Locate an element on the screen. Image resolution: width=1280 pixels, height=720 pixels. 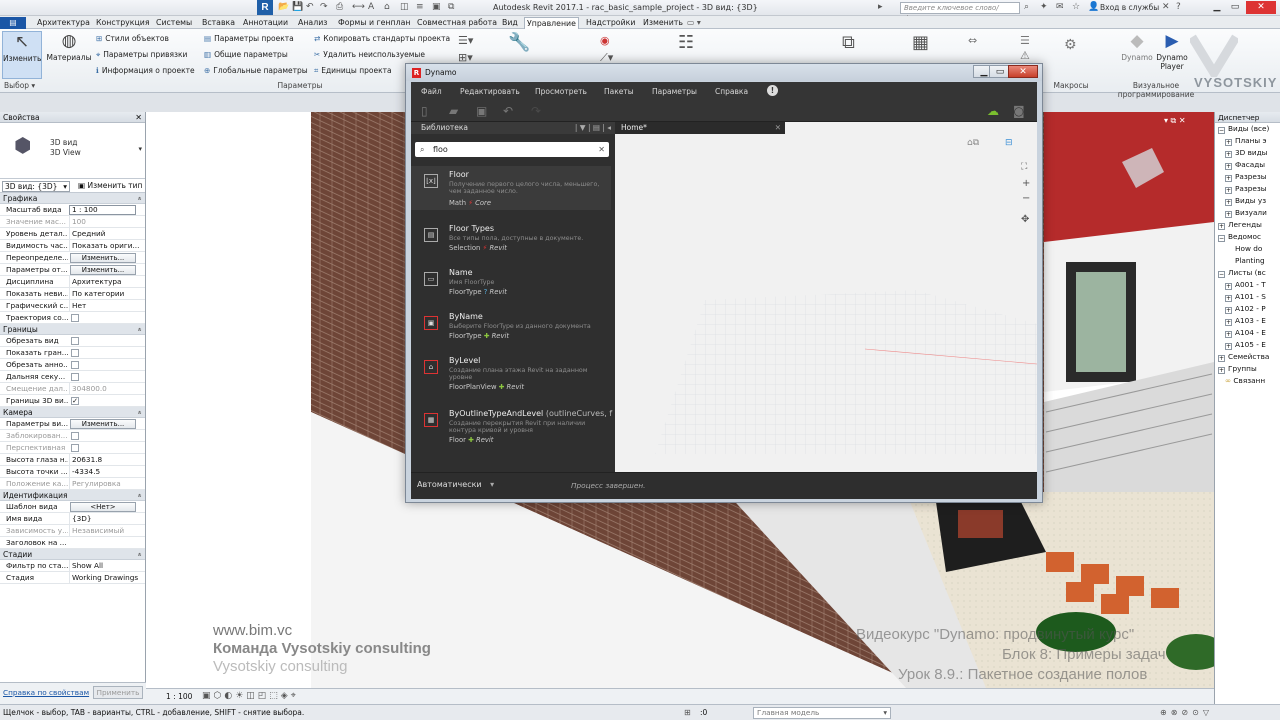
worksets-icon: ⊞ is located at coordinates (687, 712).